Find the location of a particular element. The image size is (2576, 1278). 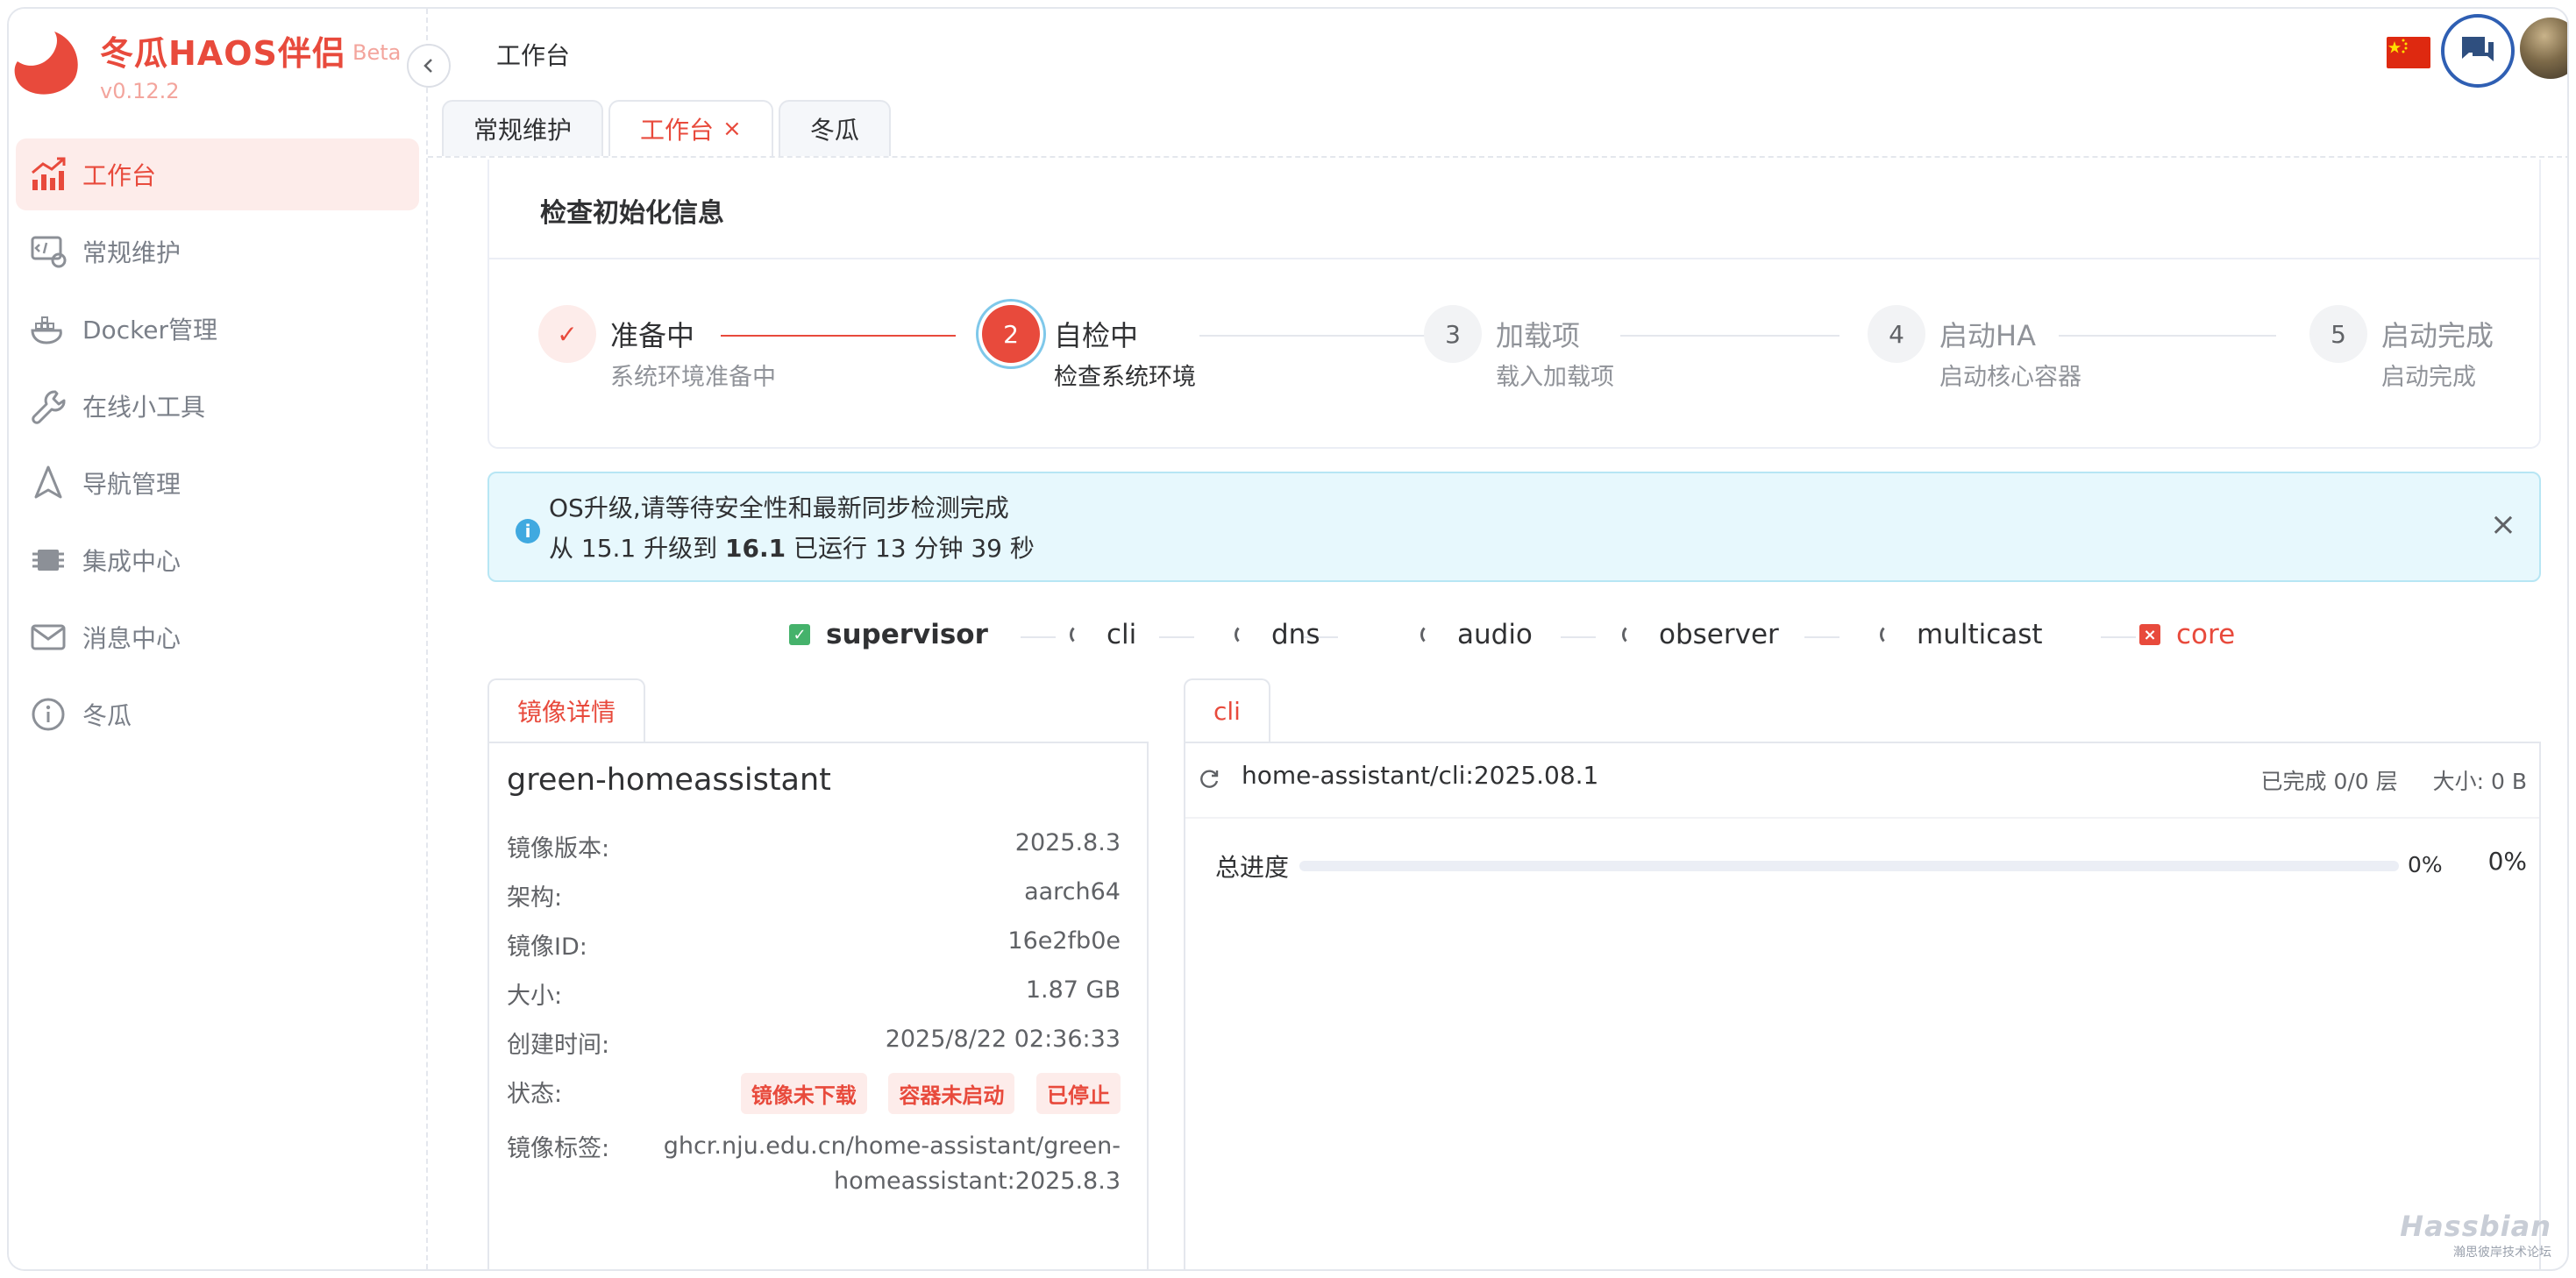

info-icon is located at coordinates (48, 714).